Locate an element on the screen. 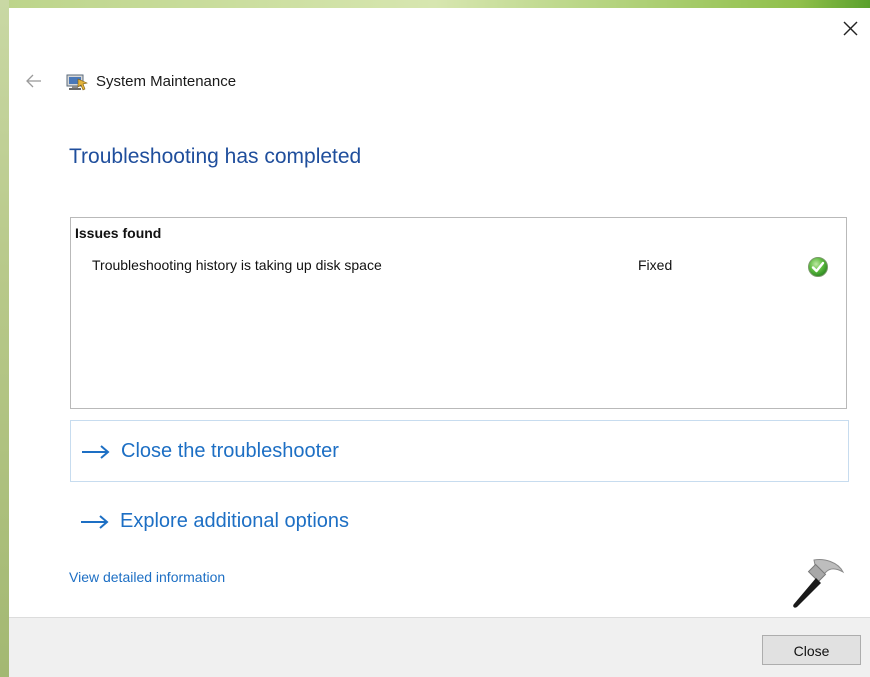 The image size is (870, 677). explore-additional-options-link: Explore additional options is located at coordinates (250, 522).